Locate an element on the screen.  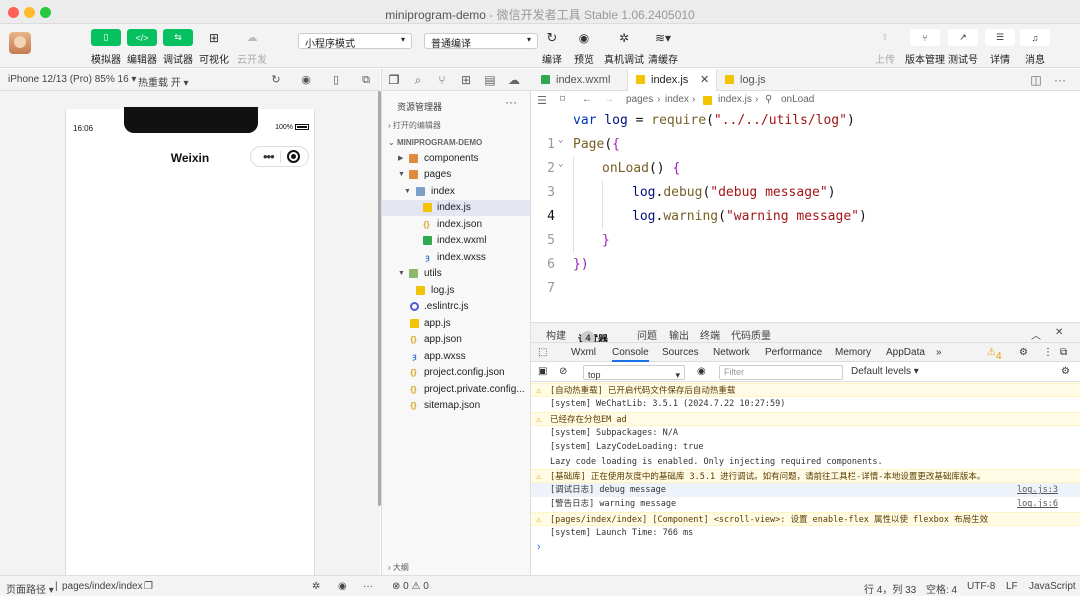
tree-item-app-wxss: ȝ app.wxss is located at coordinates (456, 357).